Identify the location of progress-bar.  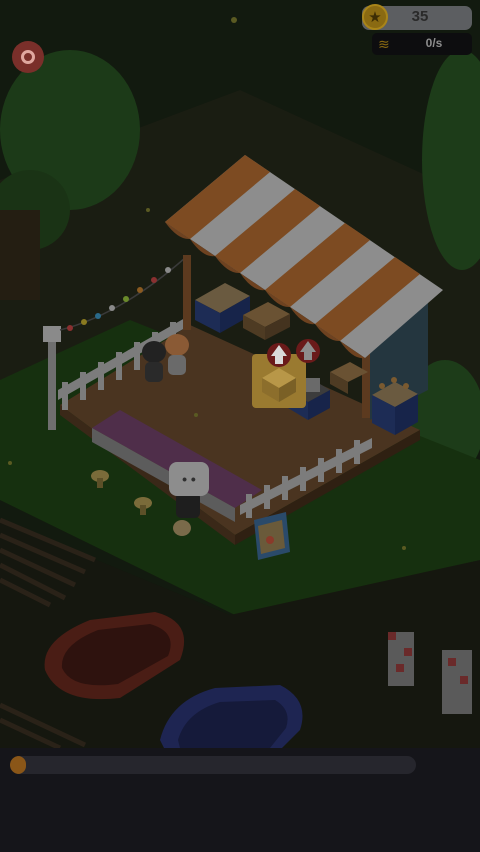
(213, 765).